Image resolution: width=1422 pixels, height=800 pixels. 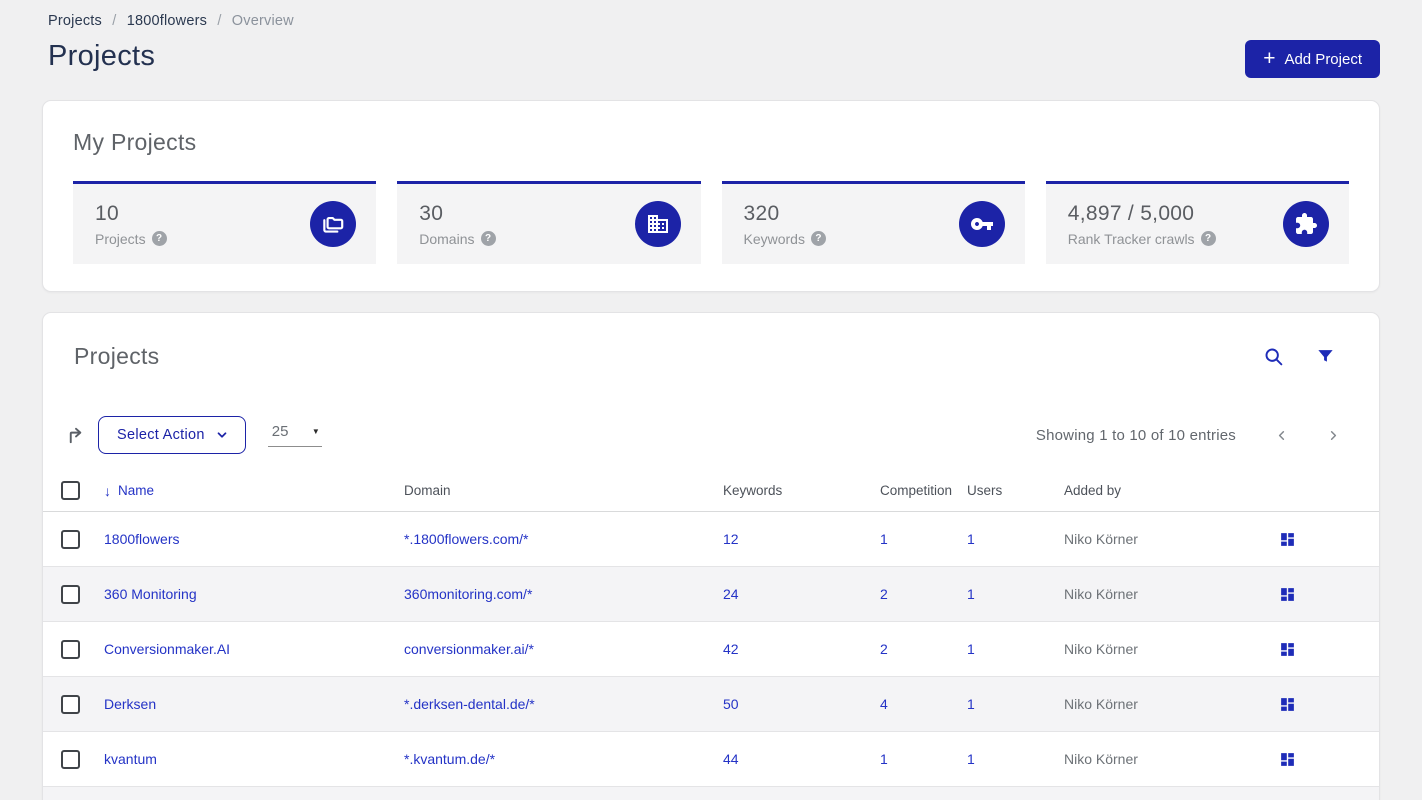 I want to click on column-header-users: Users, so click(x=1015, y=490).